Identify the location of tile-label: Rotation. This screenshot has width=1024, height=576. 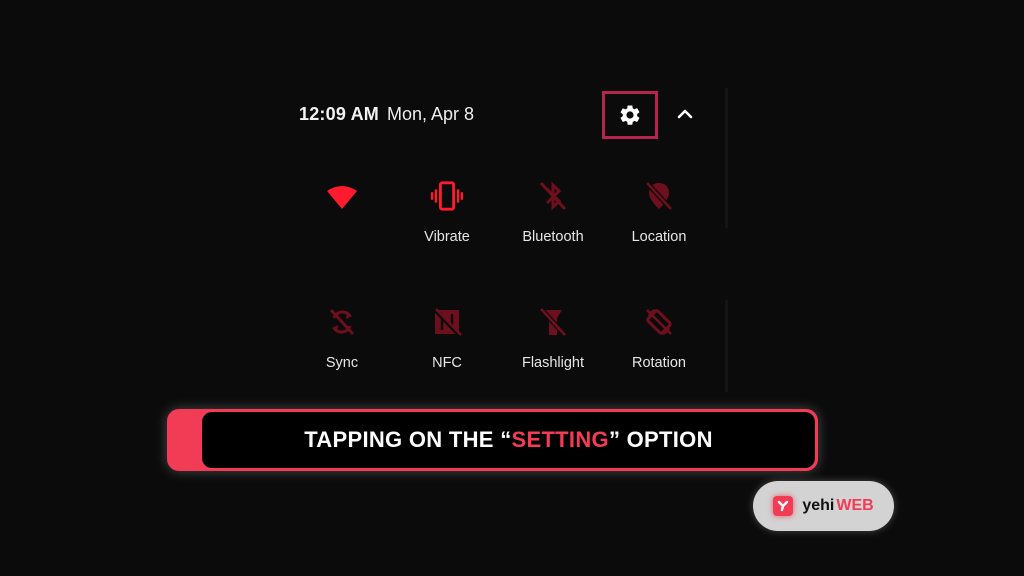
(658, 363).